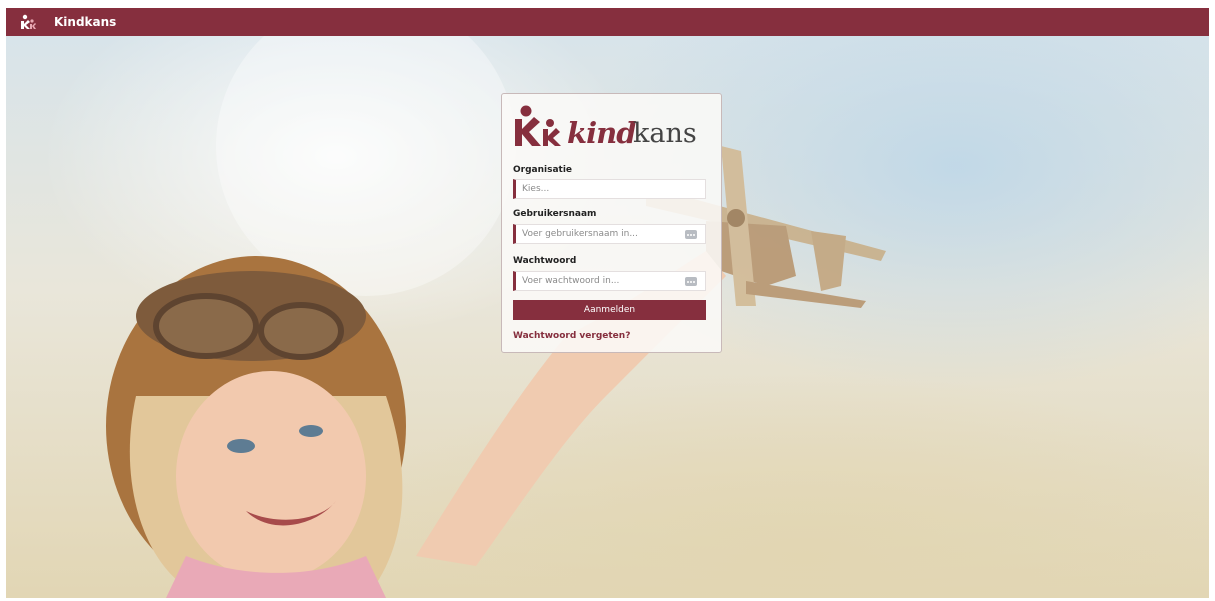 This screenshot has width=1215, height=601. I want to click on app-title: Kindkans, so click(85, 22).